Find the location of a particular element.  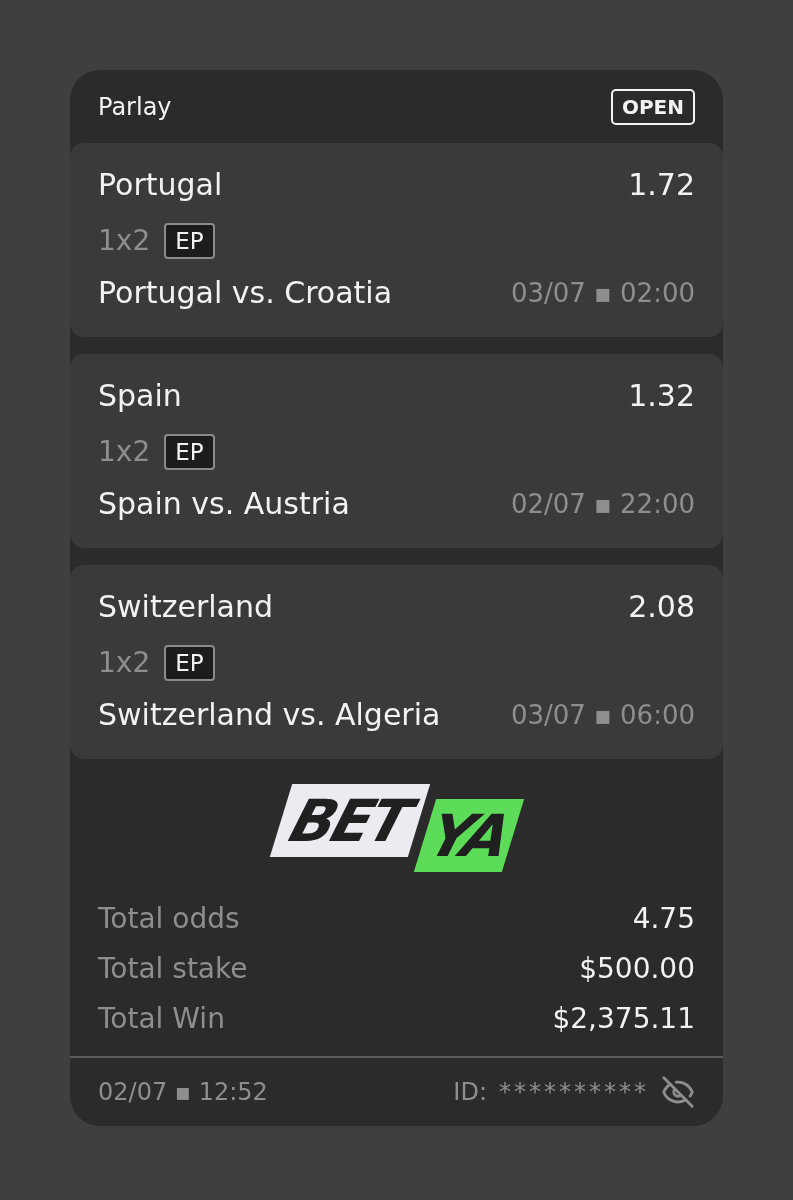

total-value: $2,375.11 is located at coordinates (623, 1019).